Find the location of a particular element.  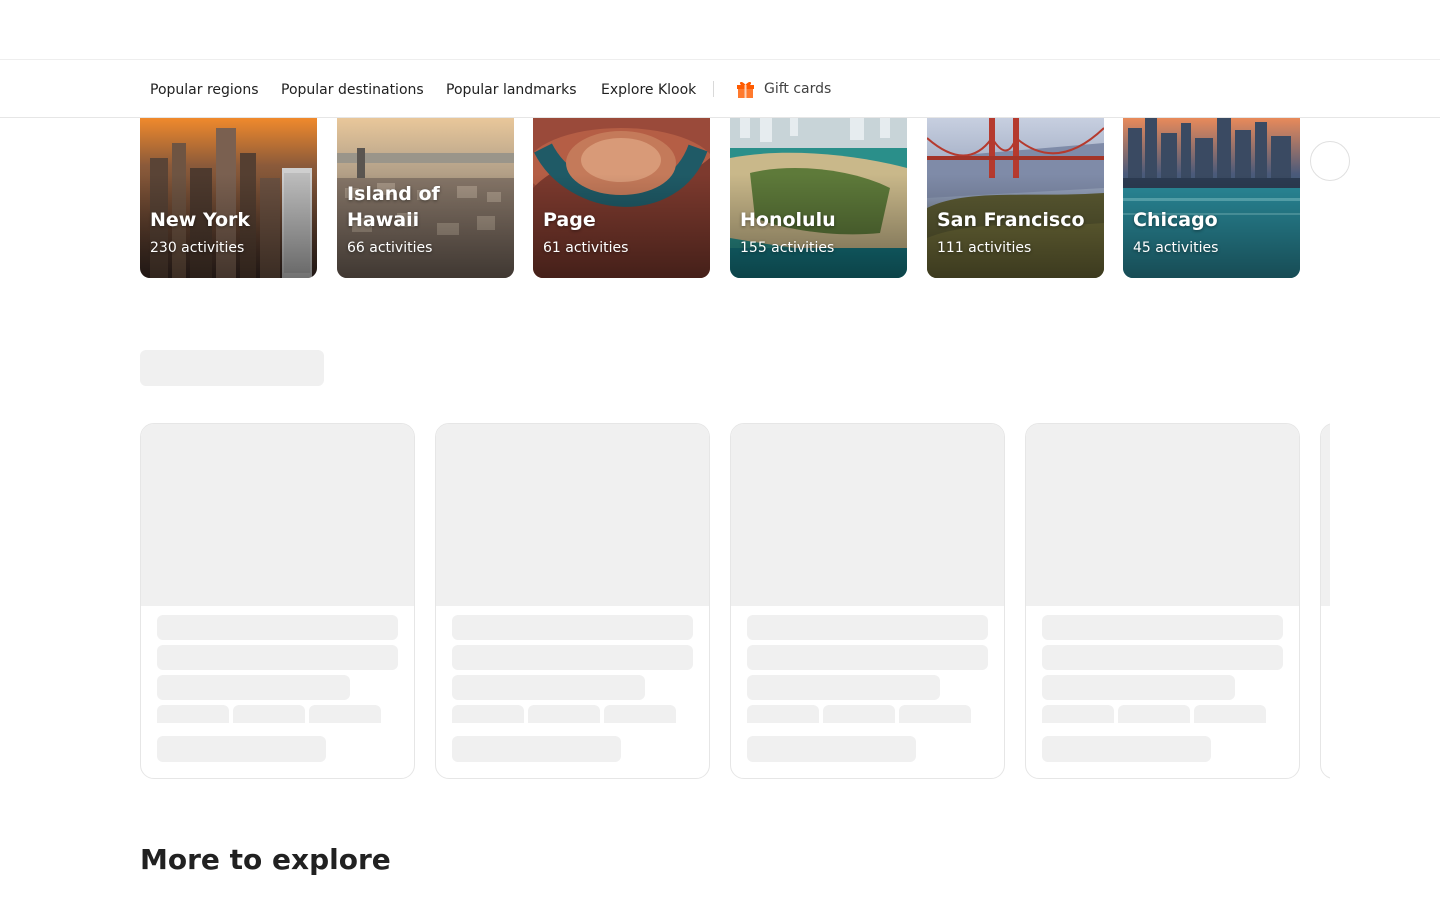

nav-divider is located at coordinates (713, 89).